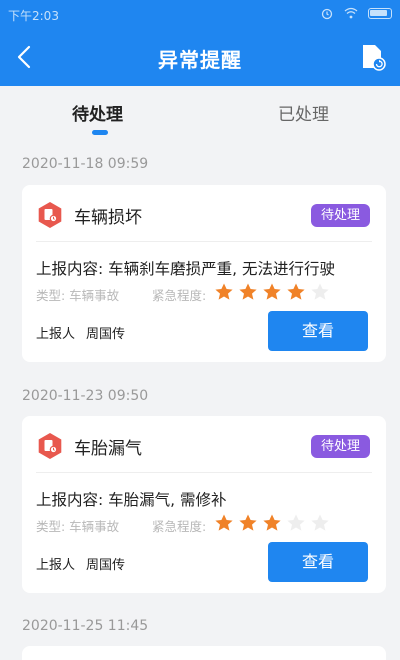 The height and width of the screenshot is (660, 400). What do you see at coordinates (131, 500) in the screenshot?
I see `report-content: 上报内容: 车胎漏气, 需修补` at bounding box center [131, 500].